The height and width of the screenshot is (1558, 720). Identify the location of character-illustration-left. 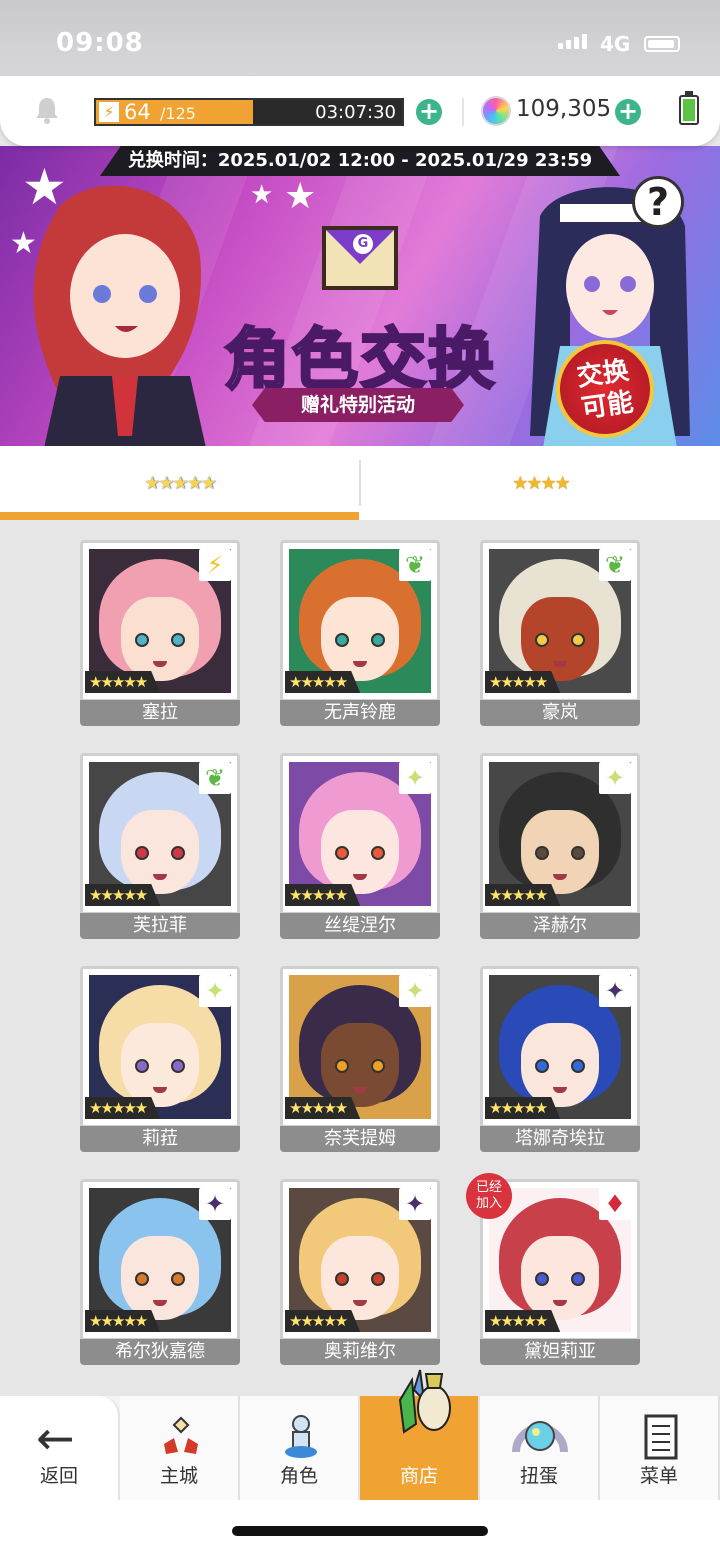
(119, 315).